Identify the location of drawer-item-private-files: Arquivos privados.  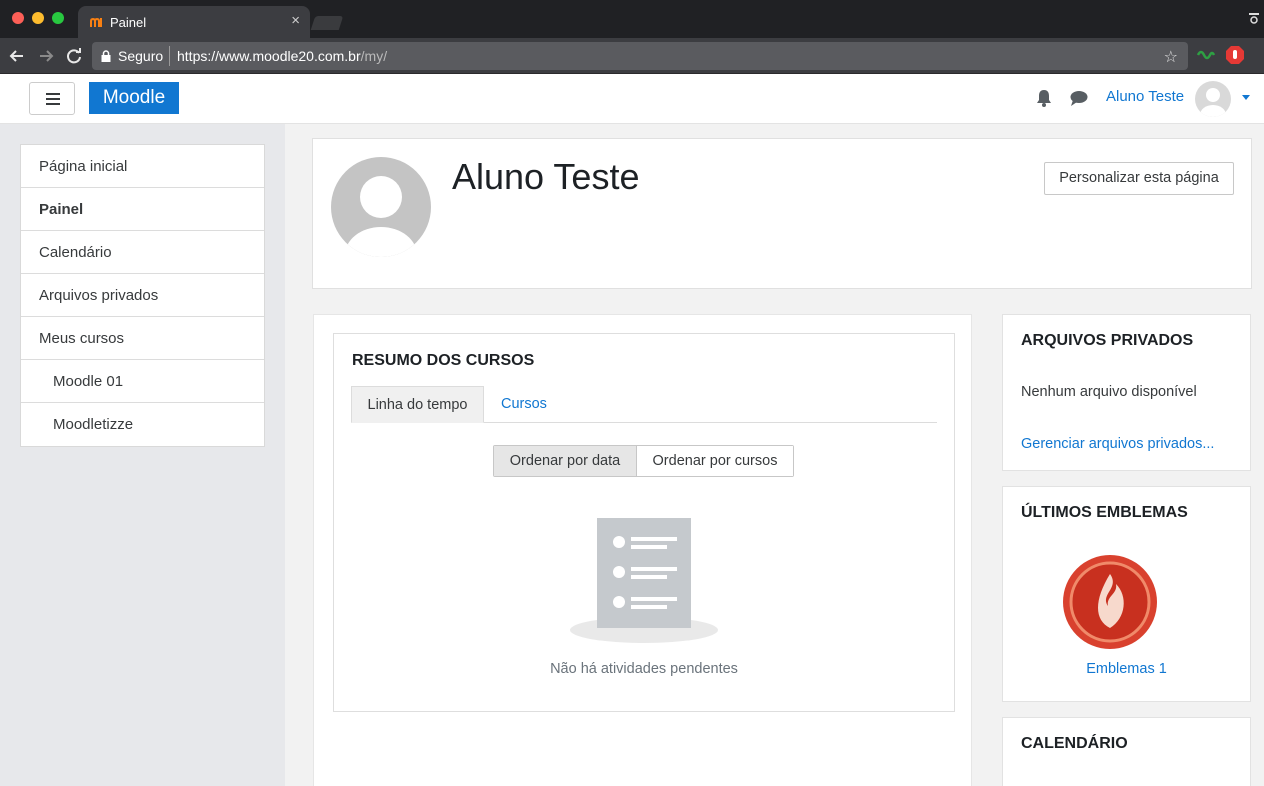
(142, 295).